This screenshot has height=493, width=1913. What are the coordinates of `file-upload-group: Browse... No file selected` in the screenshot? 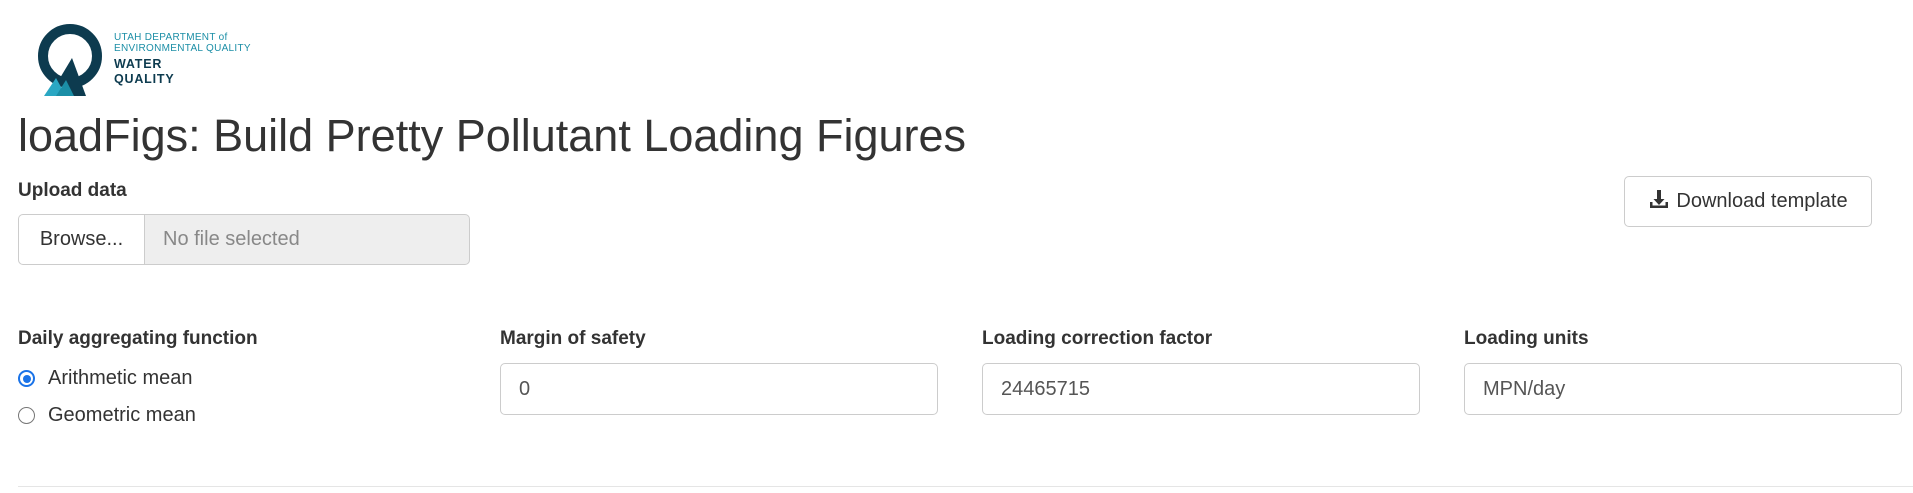 It's located at (244, 239).